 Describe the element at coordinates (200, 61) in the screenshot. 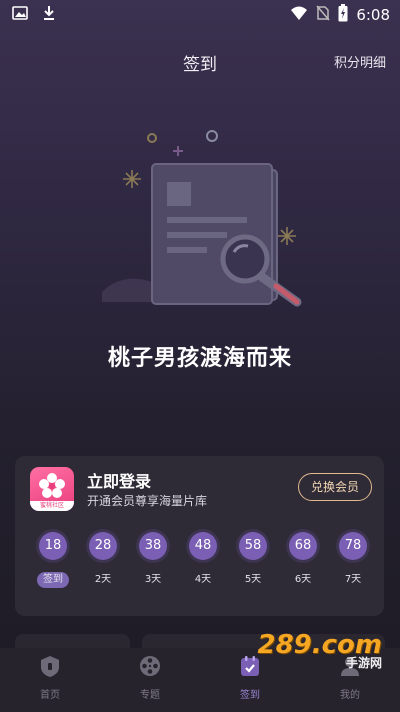

I see `header: 签到 积分明细` at that location.